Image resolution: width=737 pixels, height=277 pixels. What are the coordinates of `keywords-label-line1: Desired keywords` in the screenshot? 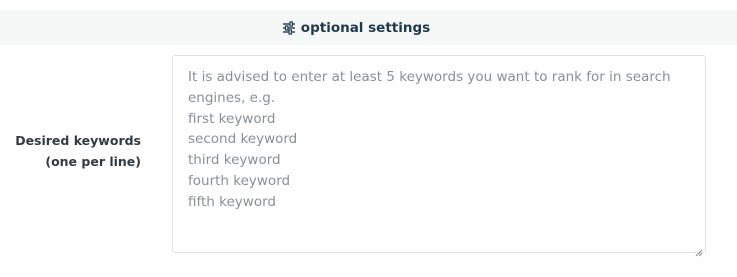 It's located at (78, 140).